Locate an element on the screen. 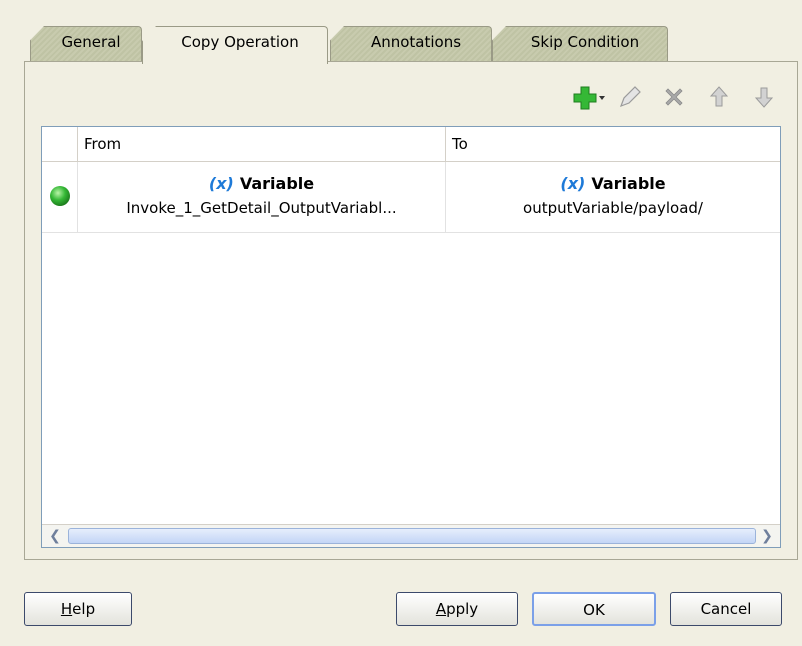 The width and height of the screenshot is (802, 646). tab-skip-condition-label: Skip Condition is located at coordinates (585, 42).